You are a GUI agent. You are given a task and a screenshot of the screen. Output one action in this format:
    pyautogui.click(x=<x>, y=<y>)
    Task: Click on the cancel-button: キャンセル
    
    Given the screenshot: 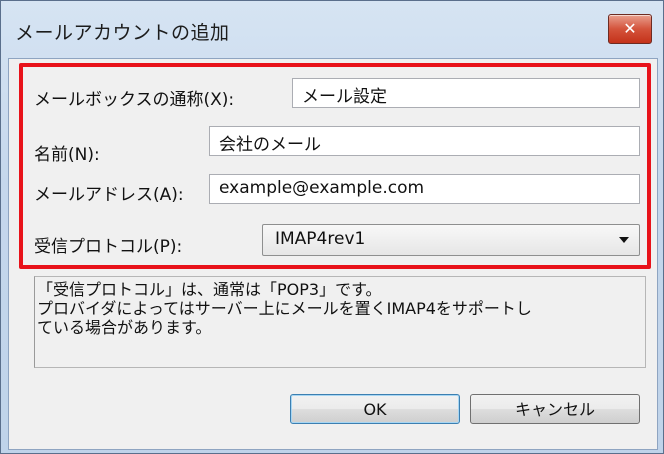 What is the action you would take?
    pyautogui.click(x=555, y=409)
    